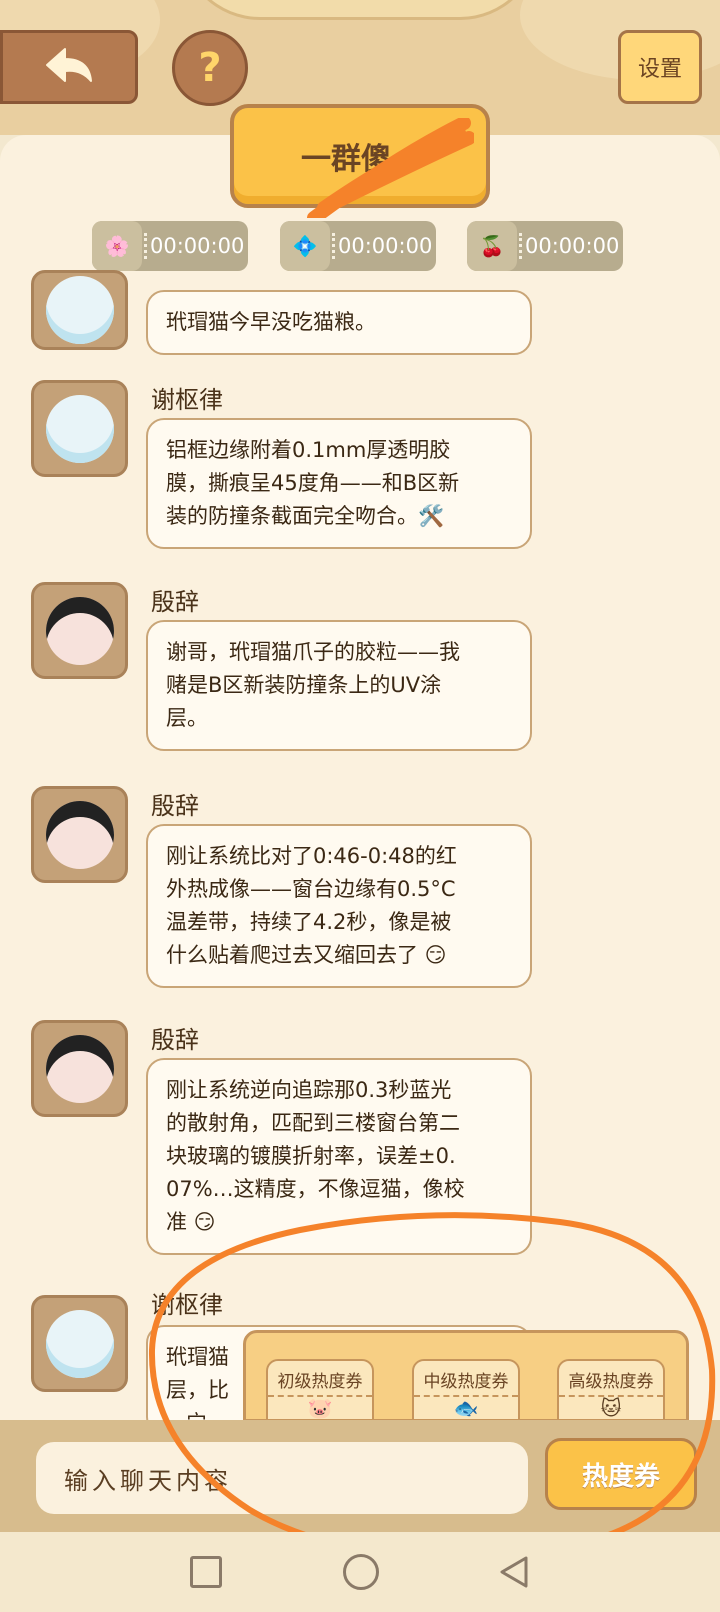 Image resolution: width=720 pixels, height=1612 pixels. What do you see at coordinates (117, 246) in the screenshot?
I see `pink-chibi-icon: 🌸` at bounding box center [117, 246].